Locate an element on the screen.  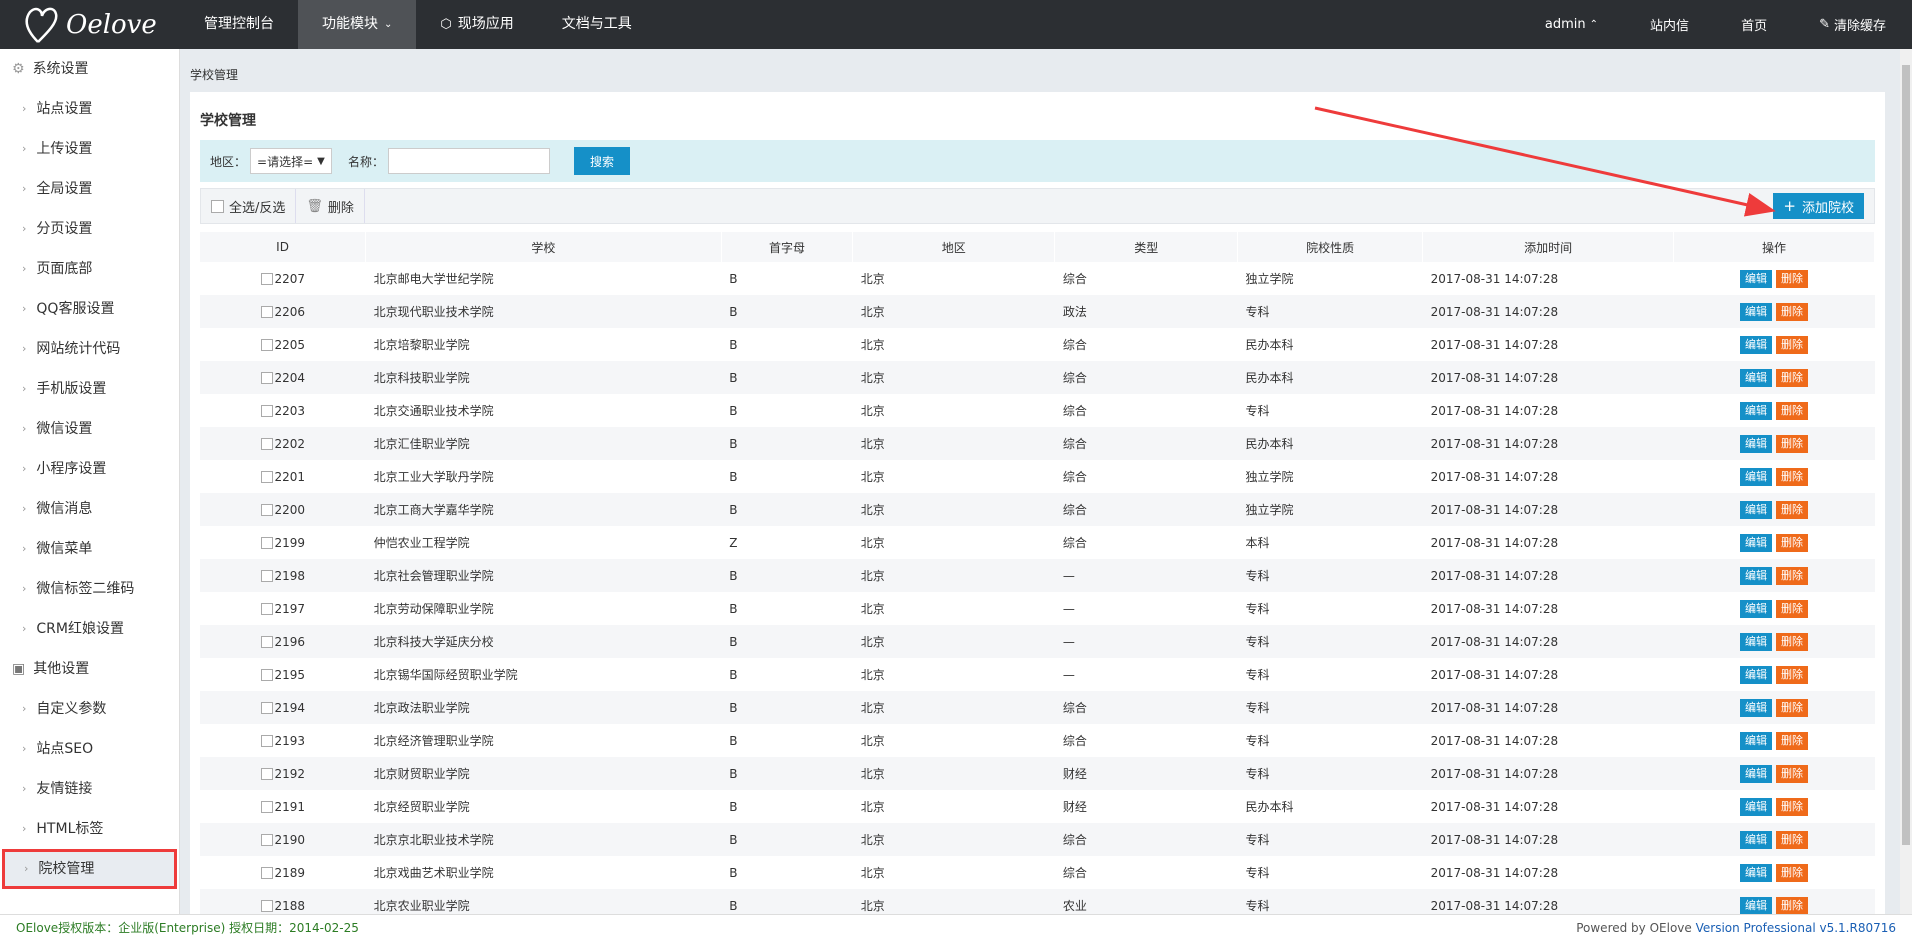
sidebar-item: › 站点设置 is located at coordinates (89, 109).